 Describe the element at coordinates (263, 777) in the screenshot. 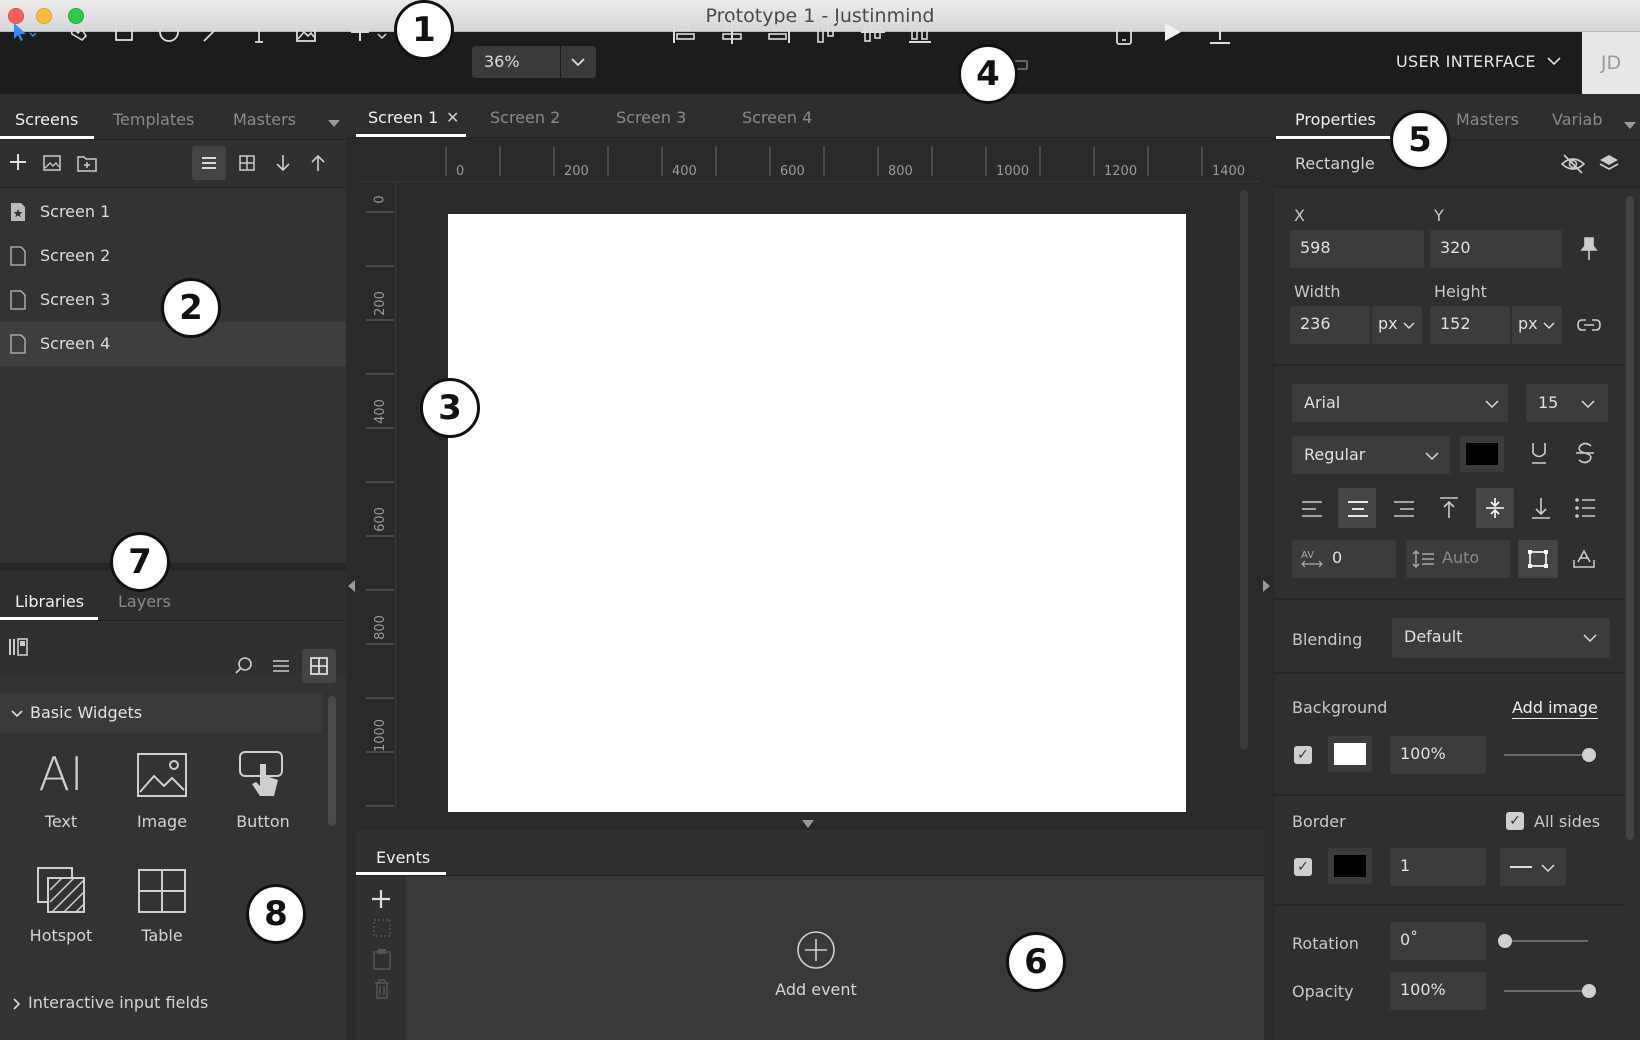

I see `button-widget-icon` at that location.